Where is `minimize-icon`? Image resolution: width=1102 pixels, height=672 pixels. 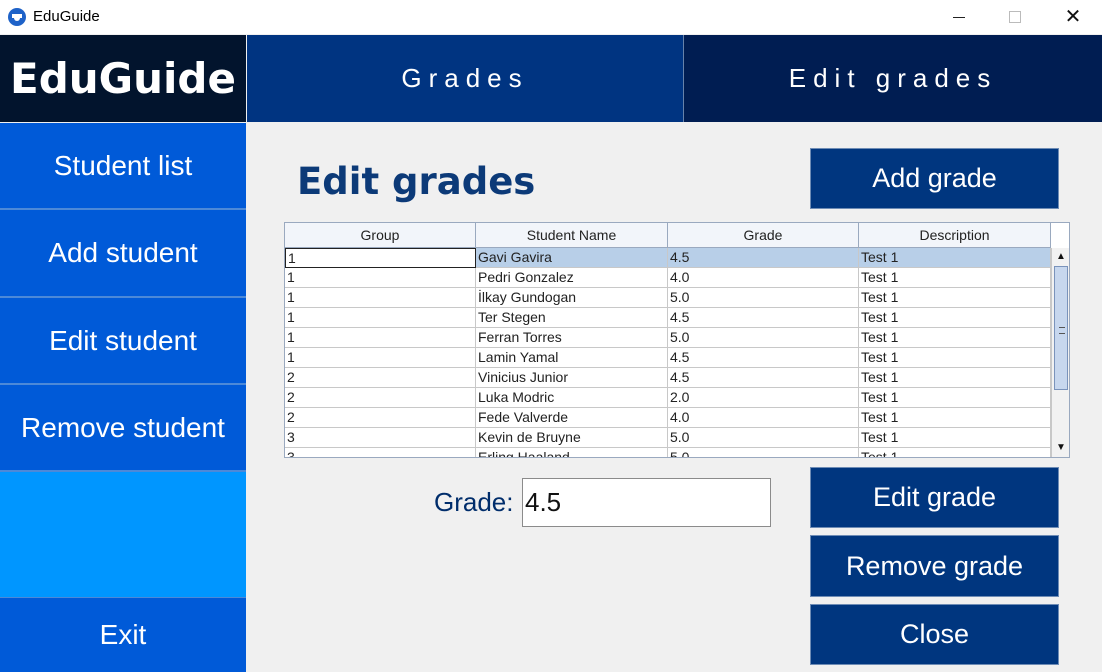 minimize-icon is located at coordinates (959, 17).